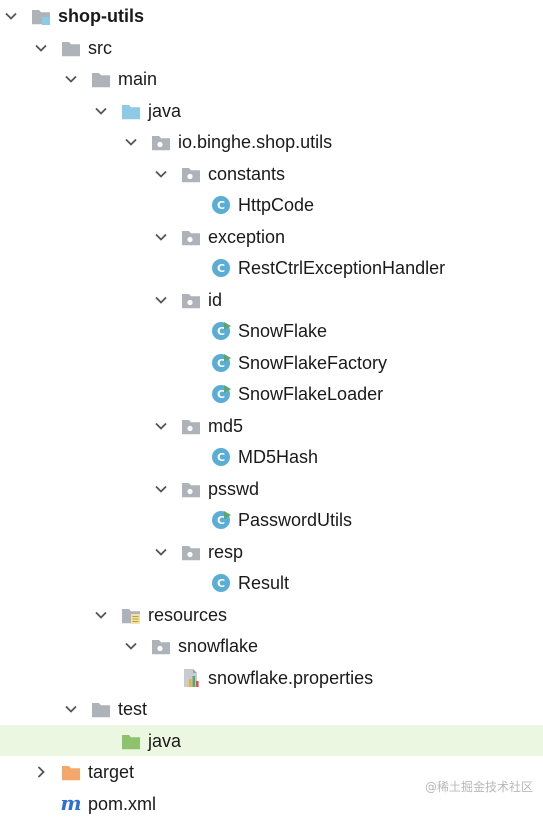 The image size is (543, 819). I want to click on tree-node-label: md5, so click(225, 426).